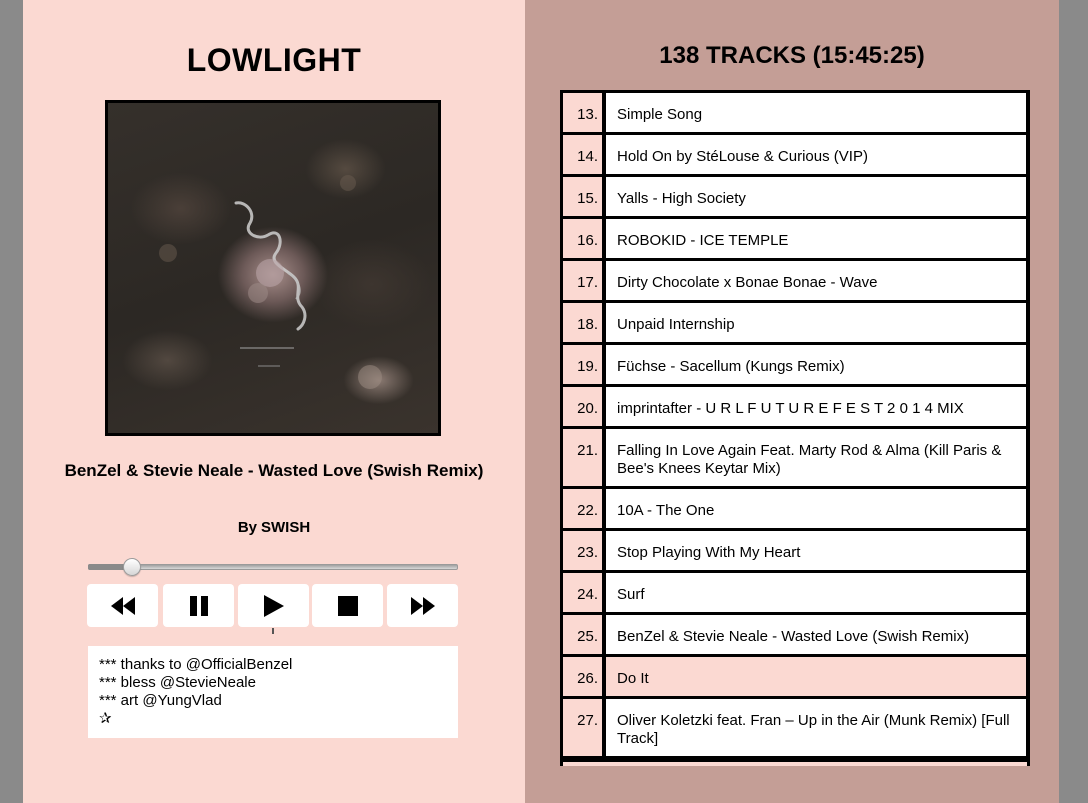 The image size is (1088, 803). What do you see at coordinates (270, 282) in the screenshot?
I see `album-art-image` at bounding box center [270, 282].